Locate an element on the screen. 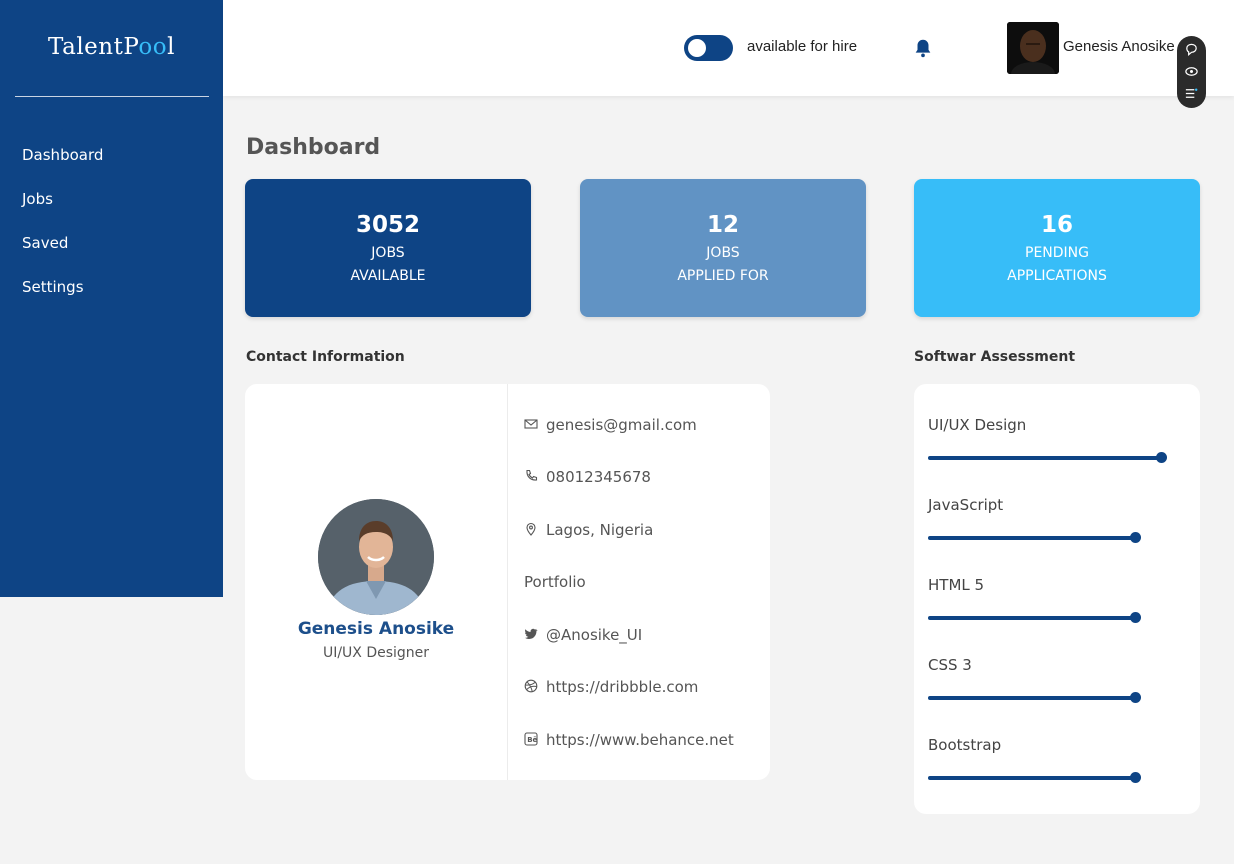 This screenshot has width=1234, height=864. eye-icon is located at coordinates (1191, 71).